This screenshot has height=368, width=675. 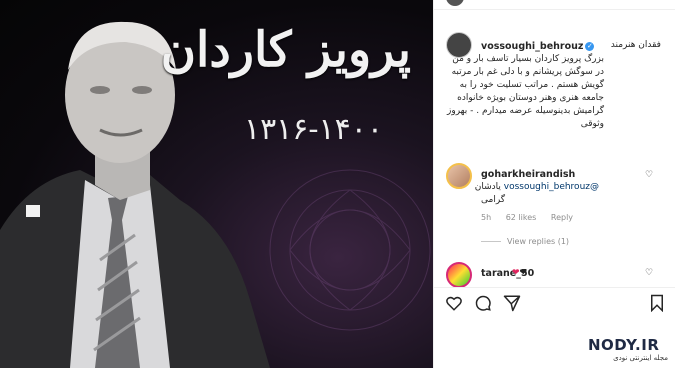 I want to click on caption-line: جامعه هنری وهنر دوستان بویژه خانواده, so click(x=530, y=98).